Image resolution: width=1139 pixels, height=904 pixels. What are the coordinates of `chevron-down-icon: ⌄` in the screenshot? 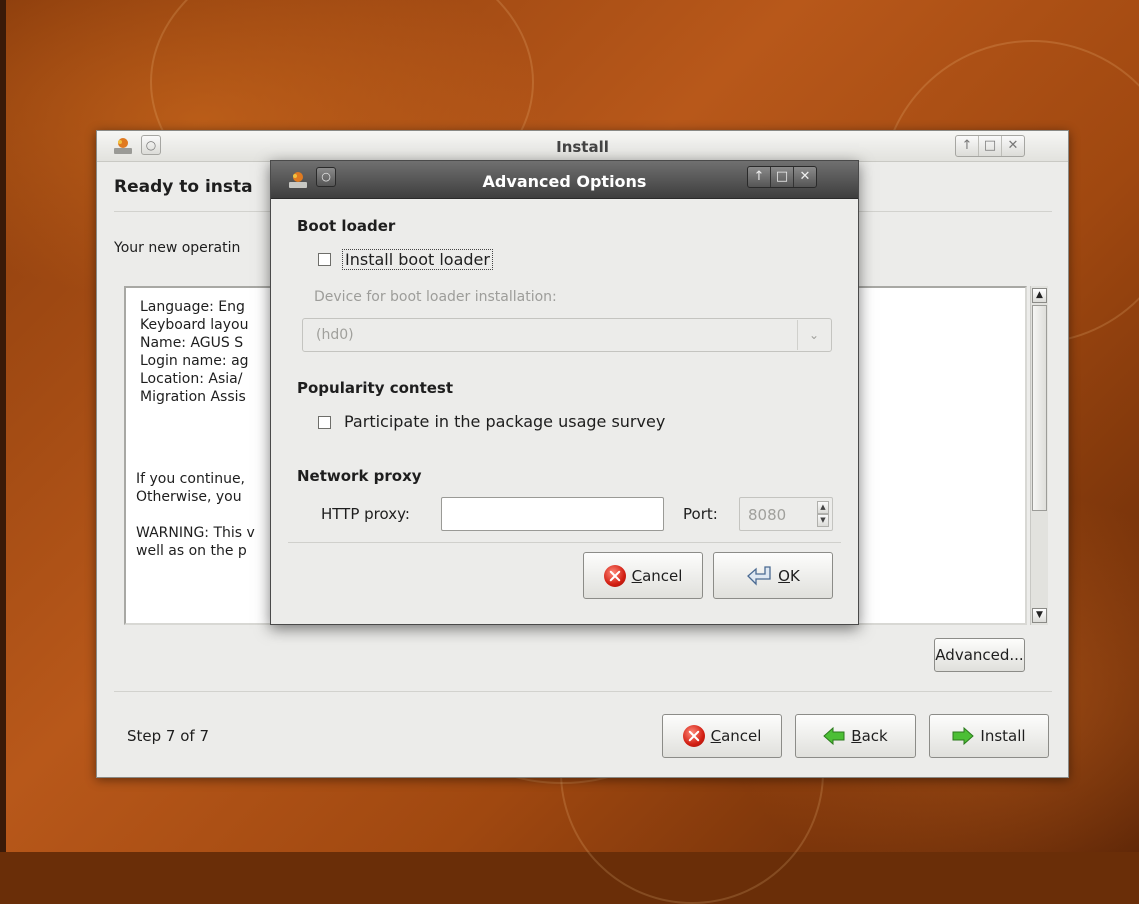 It's located at (813, 335).